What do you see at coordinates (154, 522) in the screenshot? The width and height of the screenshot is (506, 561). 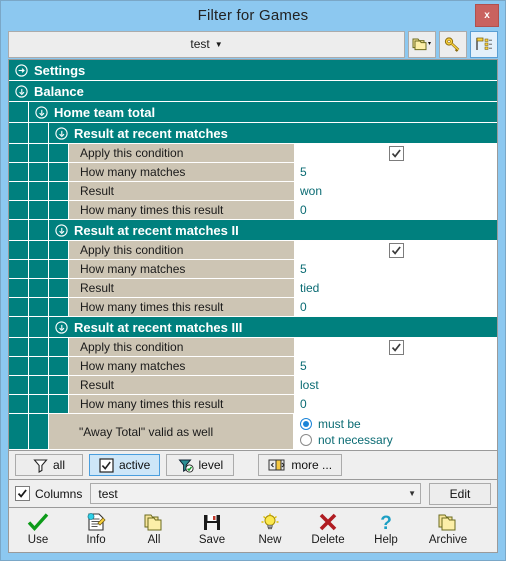 I see `folder-stack-icon` at bounding box center [154, 522].